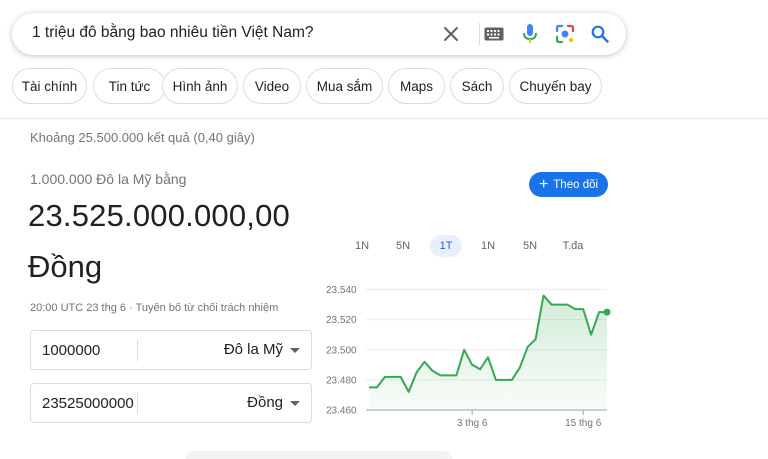 The image size is (768, 459). What do you see at coordinates (272, 86) in the screenshot?
I see `chip-video: Video` at bounding box center [272, 86].